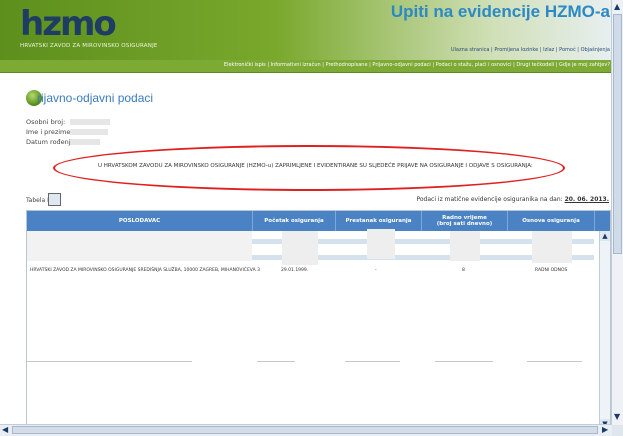  What do you see at coordinates (463, 270) in the screenshot?
I see `cell-radno-vrijeme: 8` at bounding box center [463, 270].